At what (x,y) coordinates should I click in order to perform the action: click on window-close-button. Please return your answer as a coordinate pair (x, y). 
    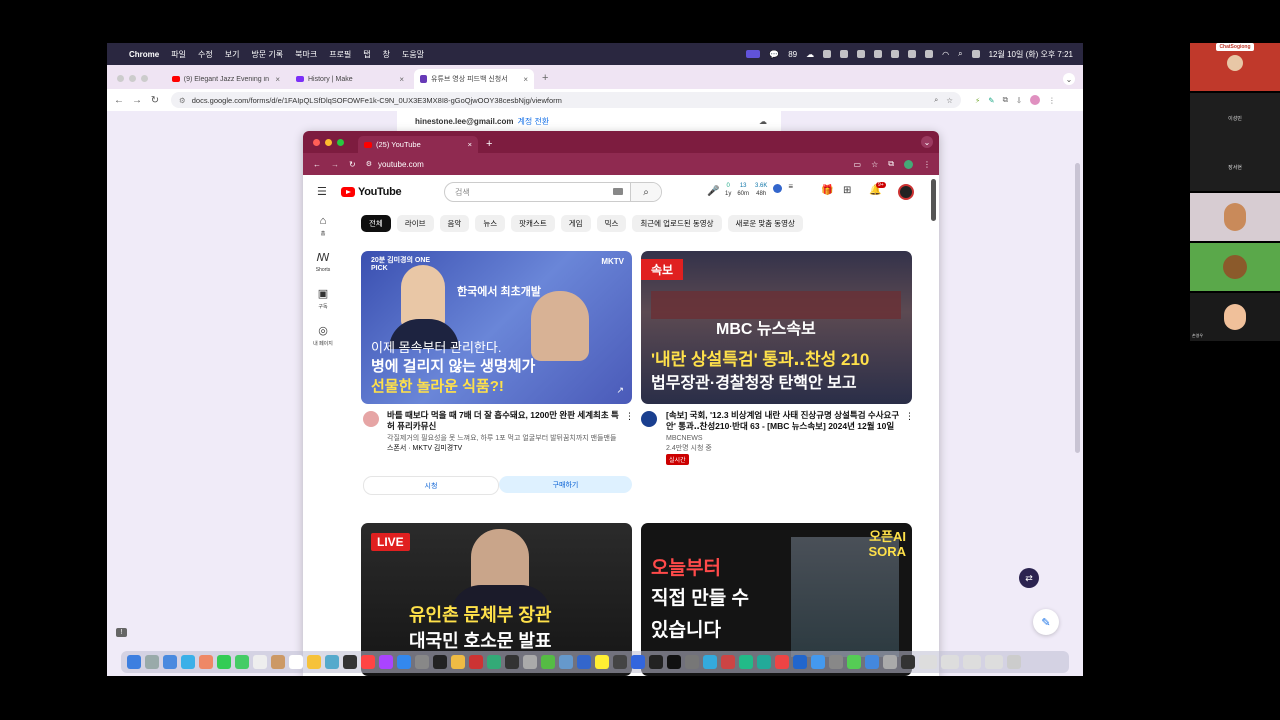
    Looking at the image, I should click on (120, 78).